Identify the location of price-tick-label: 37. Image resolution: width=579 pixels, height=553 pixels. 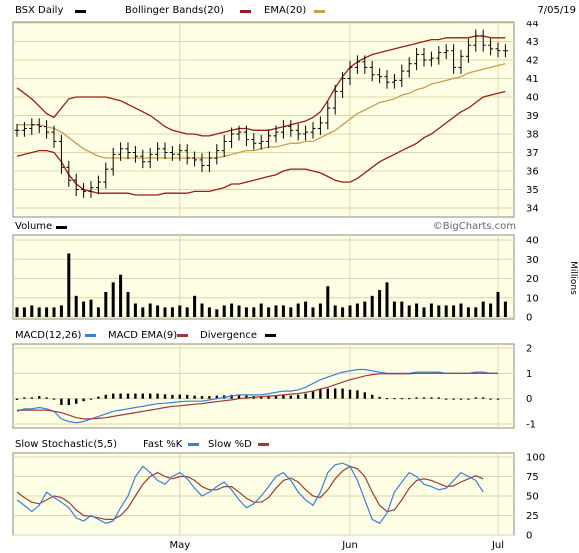
(532, 153).